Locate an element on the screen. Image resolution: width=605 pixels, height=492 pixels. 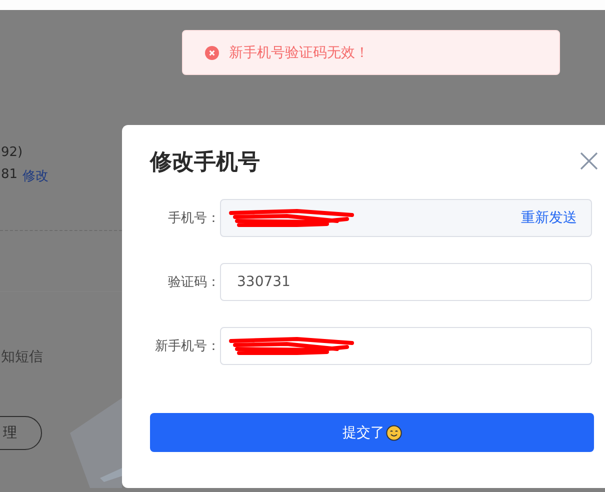
dialog-title: 修改手机号 is located at coordinates (205, 163).